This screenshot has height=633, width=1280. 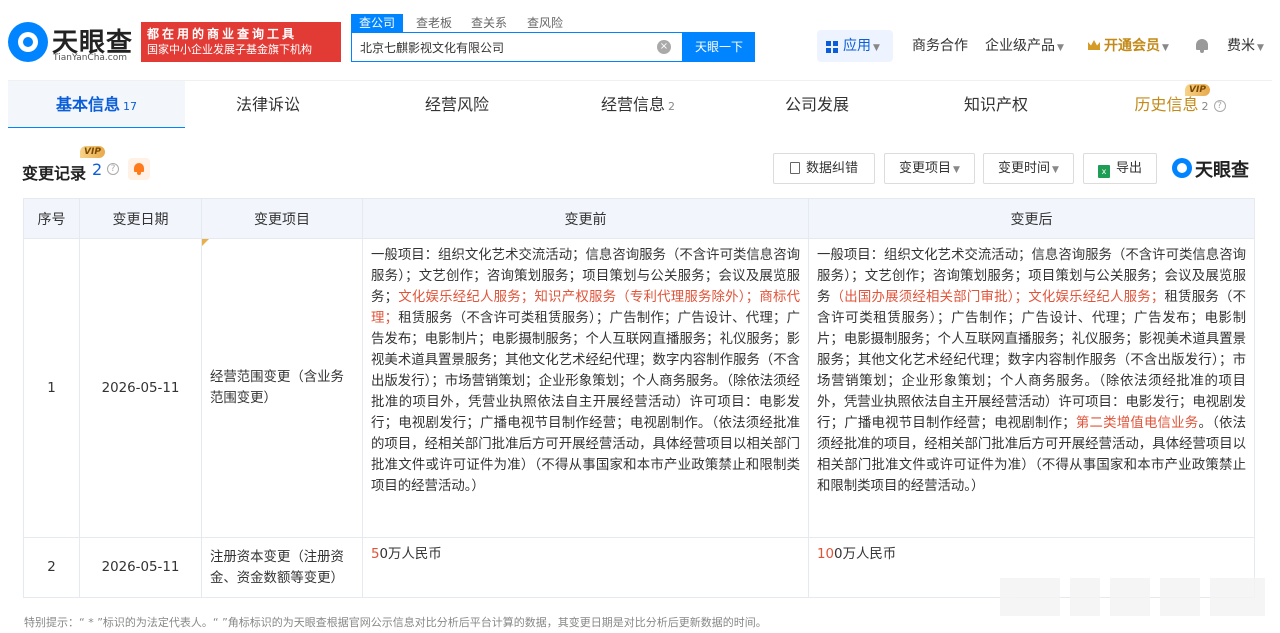 What do you see at coordinates (997, 297) in the screenshot?
I see `highlight-segment: （出国办展须经相关部门审批）；文化娱乐经纪人服务；` at bounding box center [997, 297].